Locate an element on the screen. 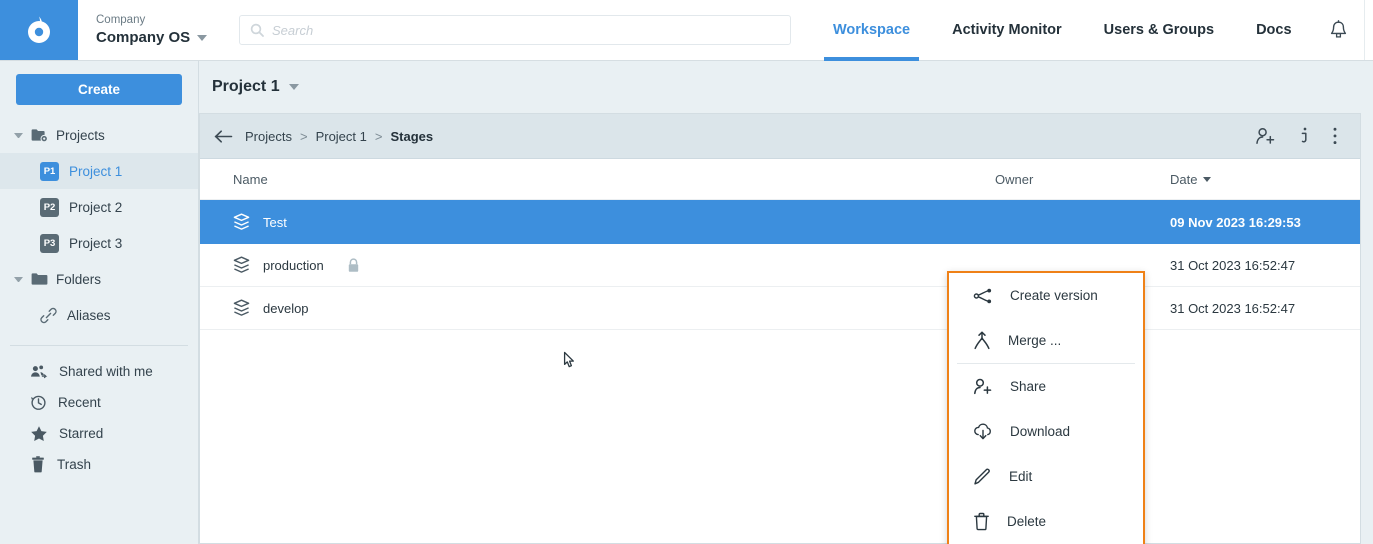 The width and height of the screenshot is (1373, 544). row-name-cell: production is located at coordinates (597, 265).